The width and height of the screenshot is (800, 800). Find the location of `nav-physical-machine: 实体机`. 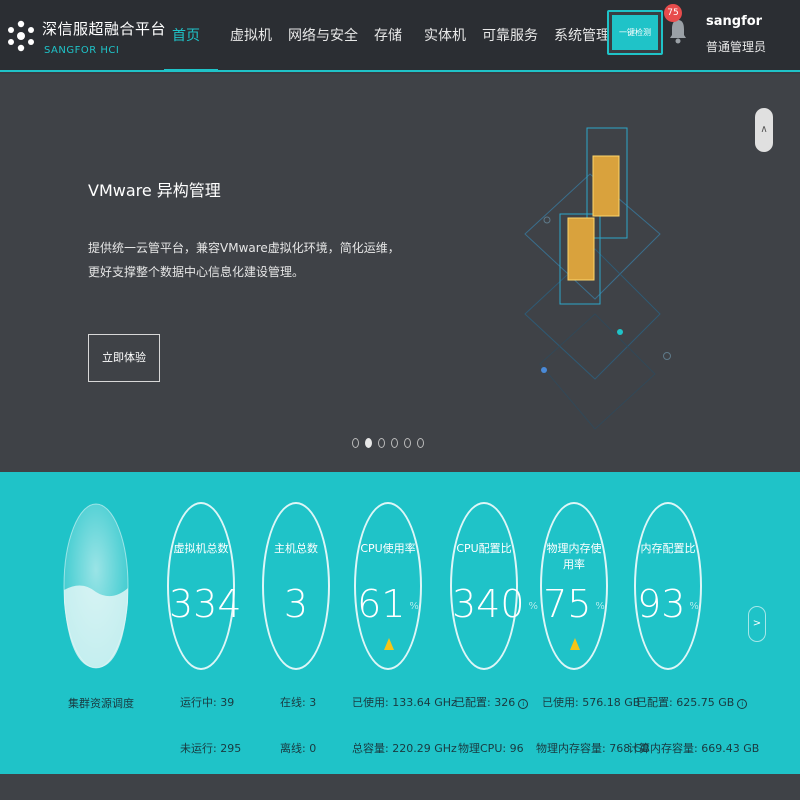

nav-physical-machine: 实体机 is located at coordinates (445, 36).